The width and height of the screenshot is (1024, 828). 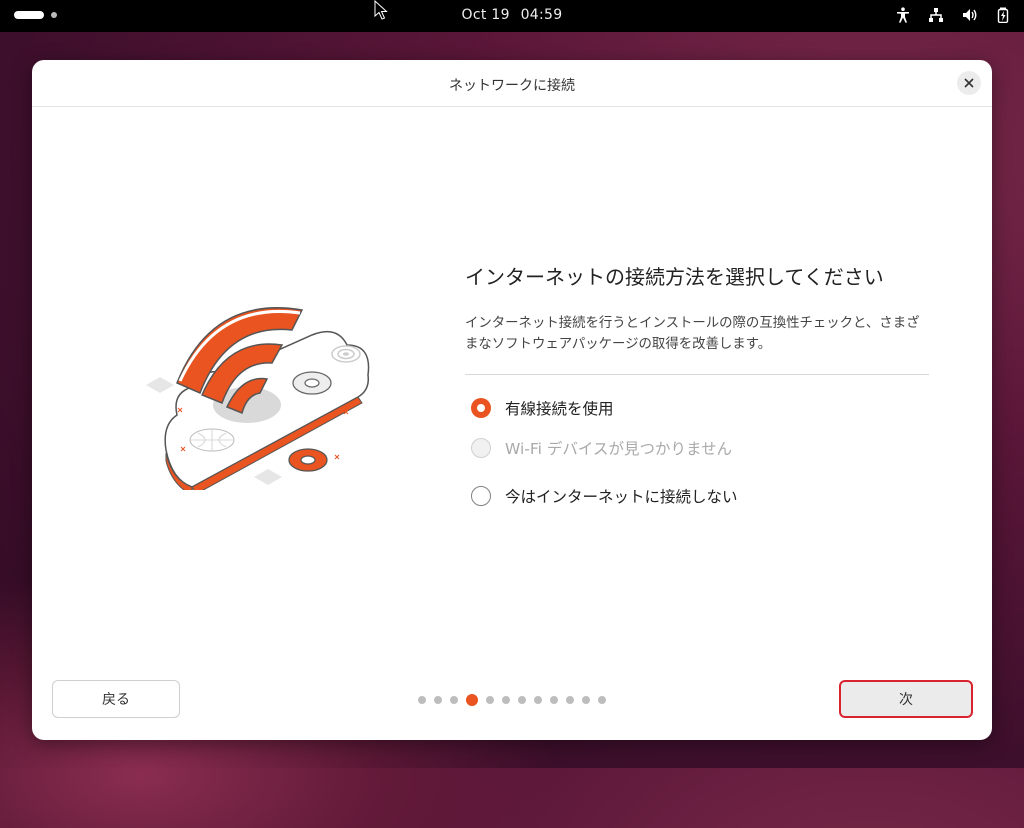 I want to click on battery-icon, so click(x=1003, y=15).